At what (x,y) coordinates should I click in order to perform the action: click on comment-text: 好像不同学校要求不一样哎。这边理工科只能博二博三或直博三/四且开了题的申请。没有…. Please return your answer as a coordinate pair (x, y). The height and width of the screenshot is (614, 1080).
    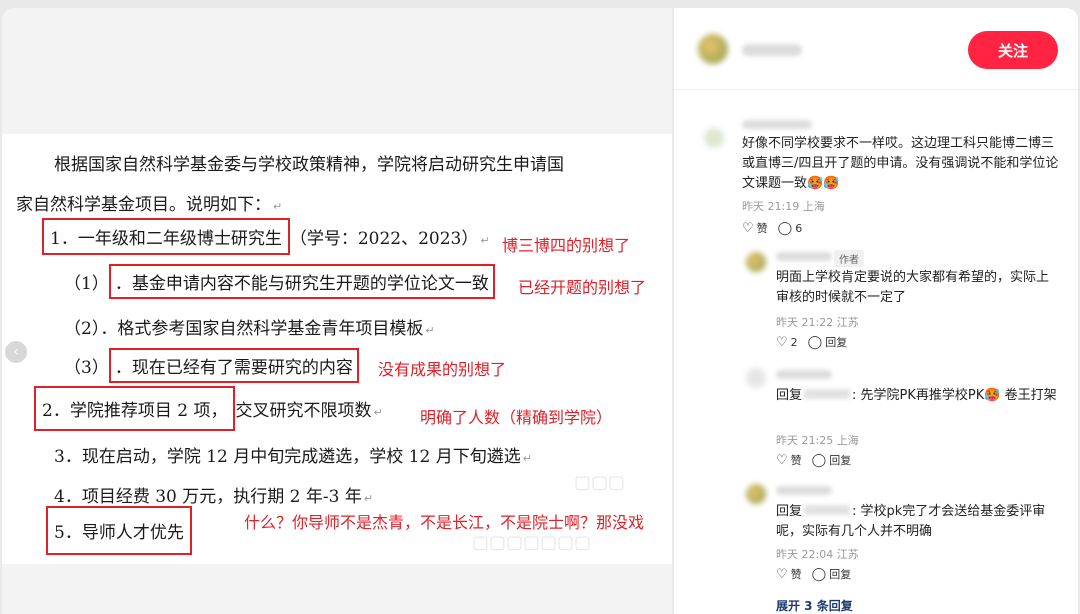
    Looking at the image, I should click on (900, 163).